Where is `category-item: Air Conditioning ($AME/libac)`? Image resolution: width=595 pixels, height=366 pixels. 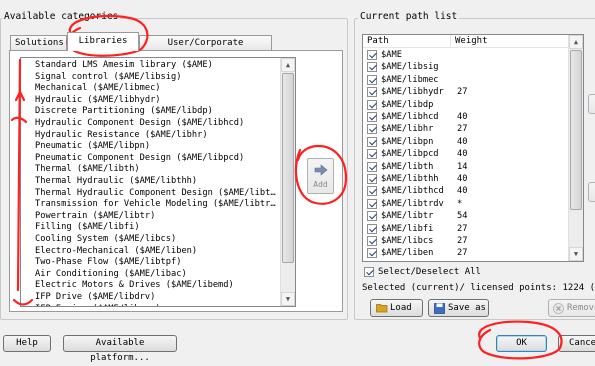 category-item: Air Conditioning ($AME/libac) is located at coordinates (111, 275).